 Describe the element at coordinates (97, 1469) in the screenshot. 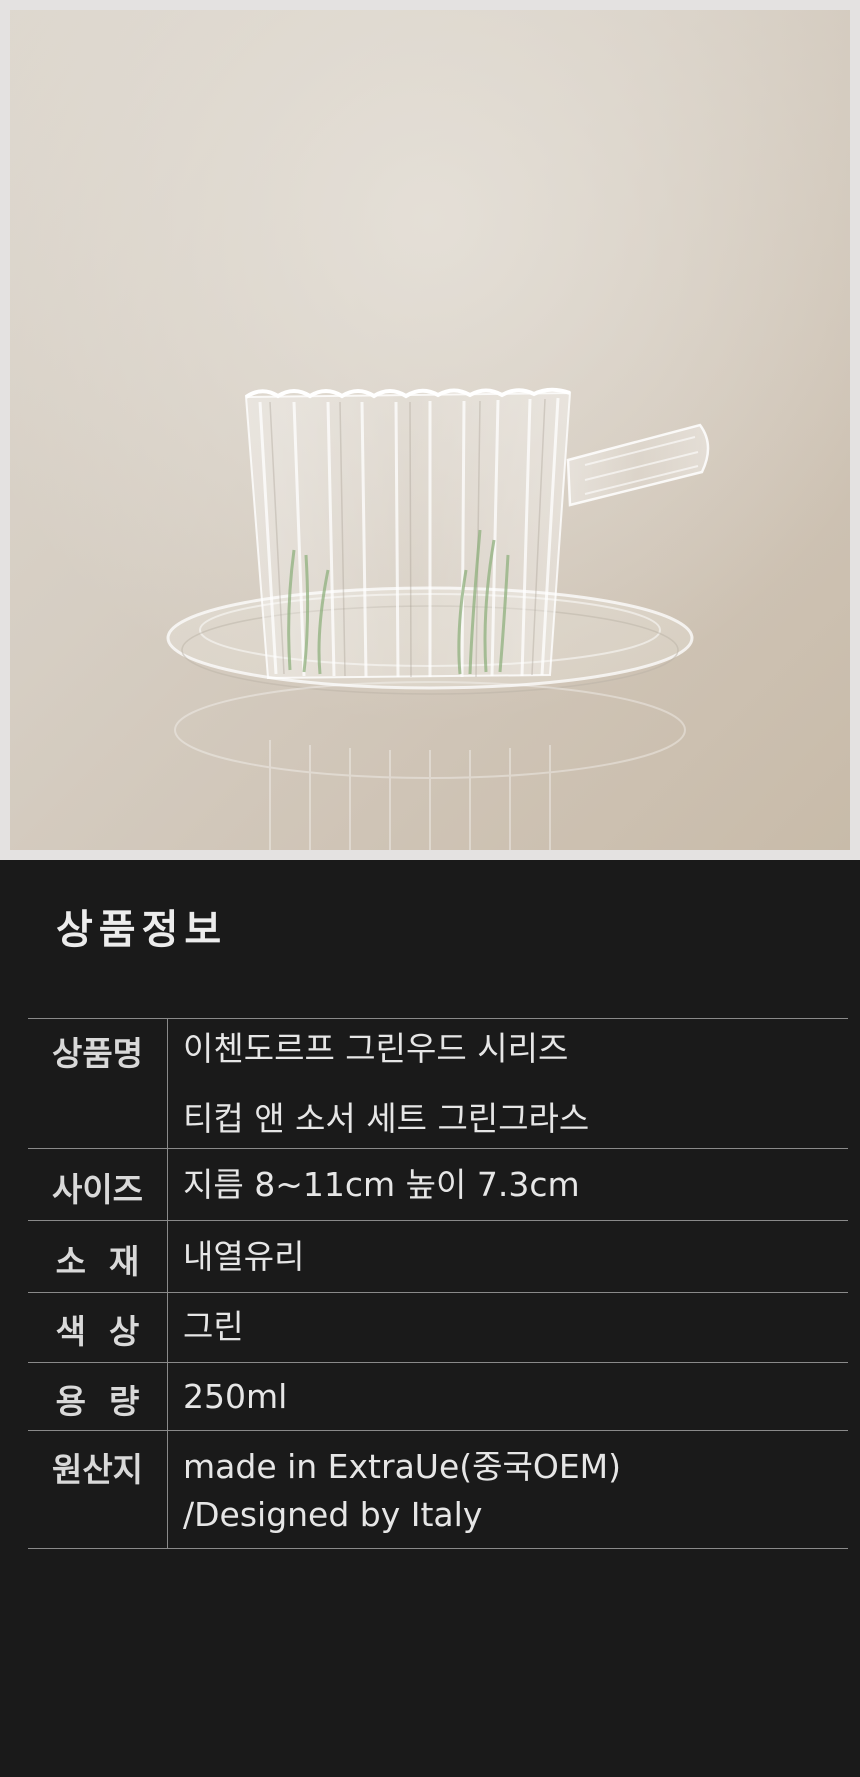

I see `spec-label-text: 원산지` at that location.